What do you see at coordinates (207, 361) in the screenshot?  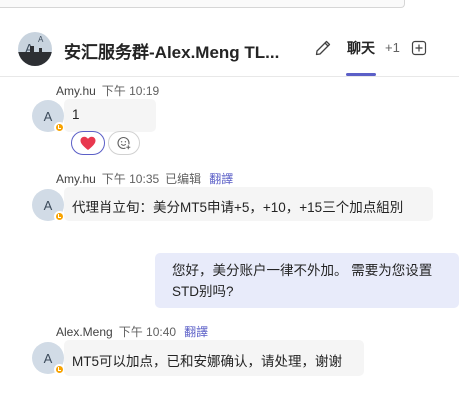 I see `message-text: MT5可以加点，已和安娜确认，请处理，谢谢` at bounding box center [207, 361].